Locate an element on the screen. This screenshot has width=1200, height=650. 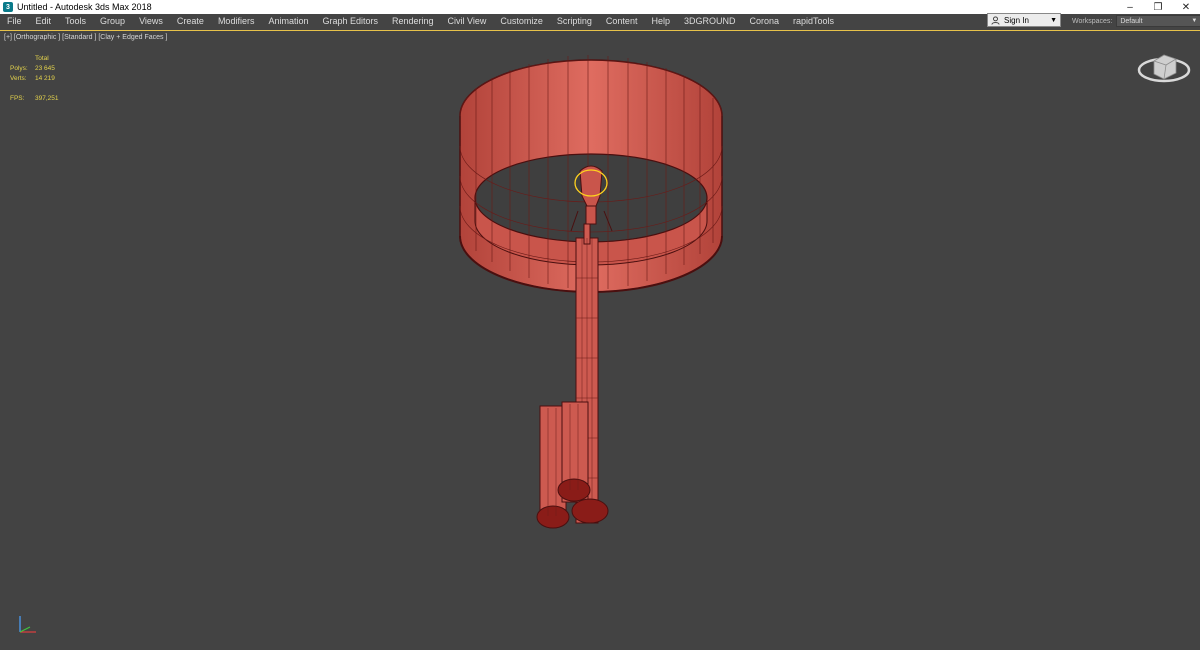
menu-create: Create is located at coordinates (190, 21).